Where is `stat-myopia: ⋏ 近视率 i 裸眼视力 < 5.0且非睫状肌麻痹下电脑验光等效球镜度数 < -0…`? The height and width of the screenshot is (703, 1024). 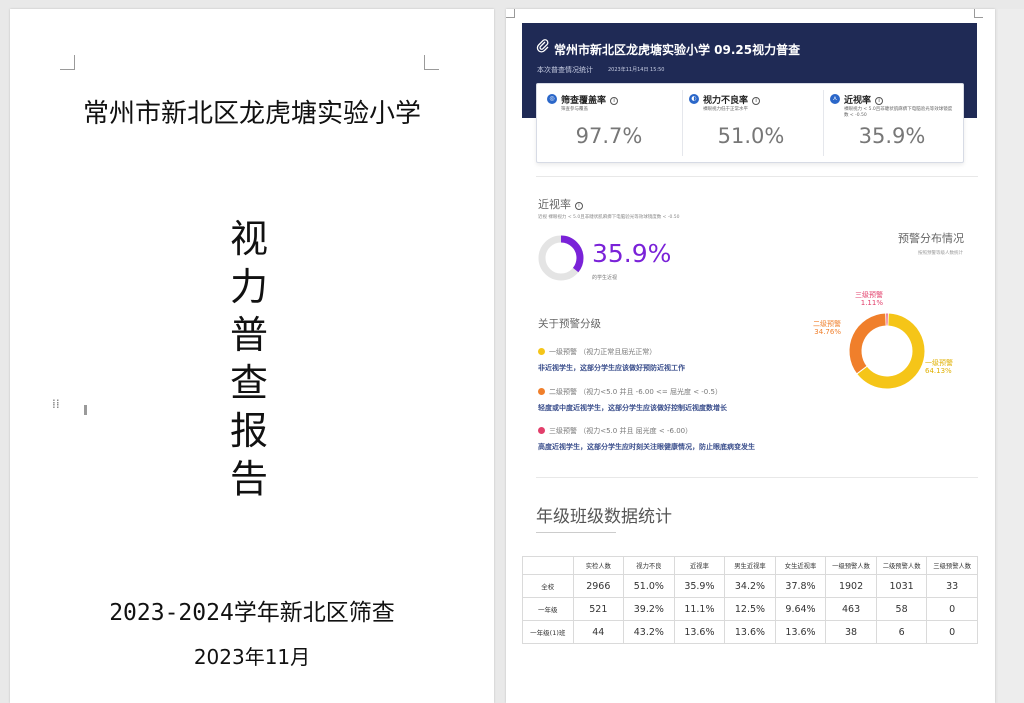 stat-myopia: ⋏ 近视率 i 裸眼视力 < 5.0且非睫状肌麻痹下电脑验光等效球镜度数 < -0… is located at coordinates (891, 123).